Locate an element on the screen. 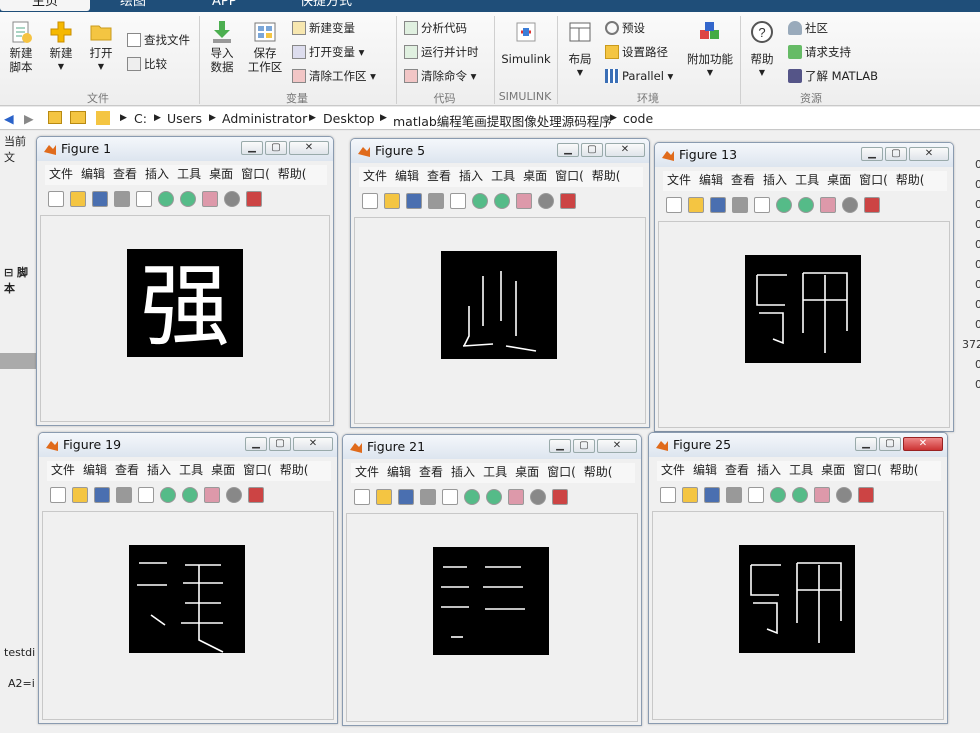 This screenshot has width=980, height=733. add-ons-button: 附加功能 ▼ is located at coordinates (710, 50).